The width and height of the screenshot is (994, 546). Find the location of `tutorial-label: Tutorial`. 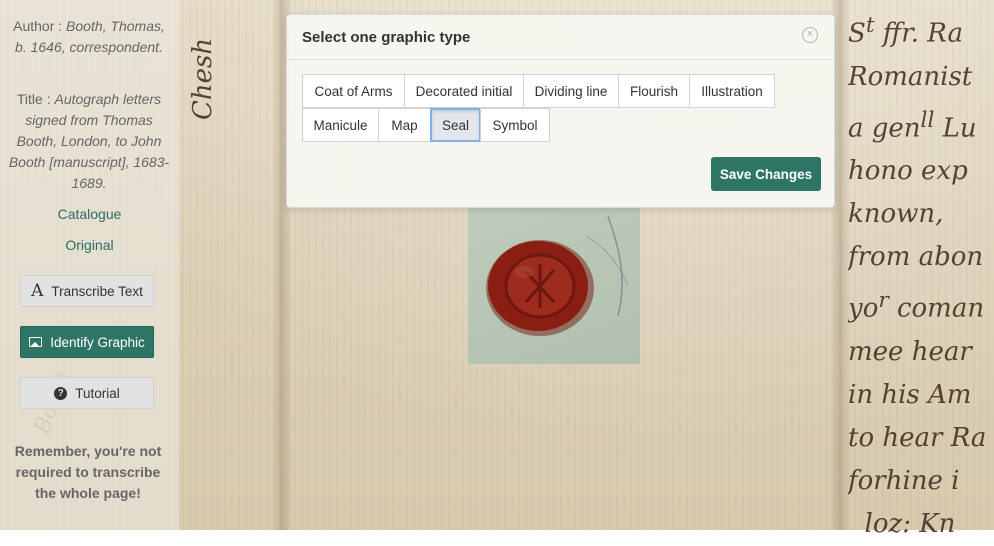

tutorial-label: Tutorial is located at coordinates (97, 393).